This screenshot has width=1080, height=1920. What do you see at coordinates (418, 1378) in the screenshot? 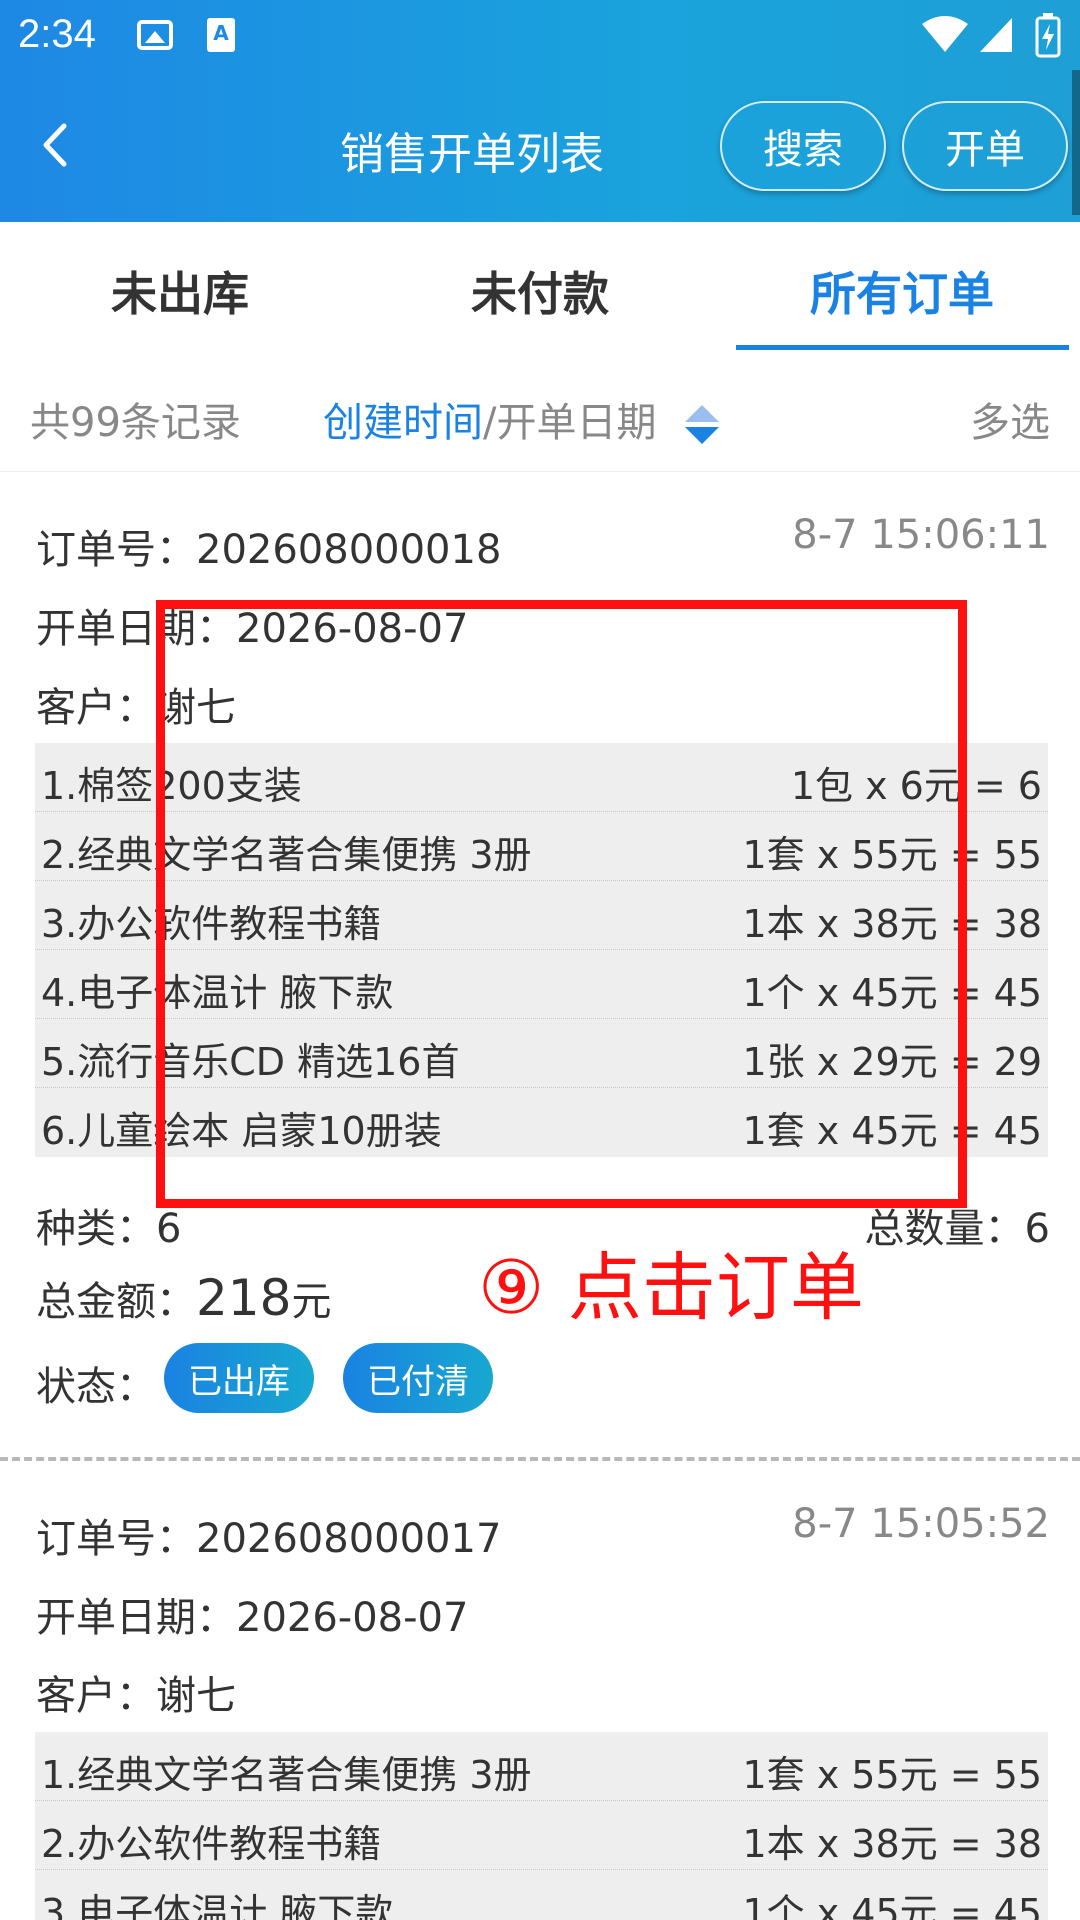
I see `status-badge: 已付清` at bounding box center [418, 1378].